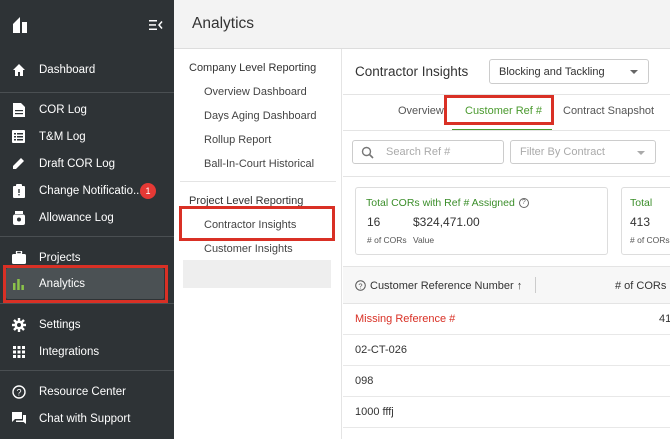  What do you see at coordinates (60, 324) in the screenshot?
I see `sidebar-item-label: Settings` at bounding box center [60, 324].